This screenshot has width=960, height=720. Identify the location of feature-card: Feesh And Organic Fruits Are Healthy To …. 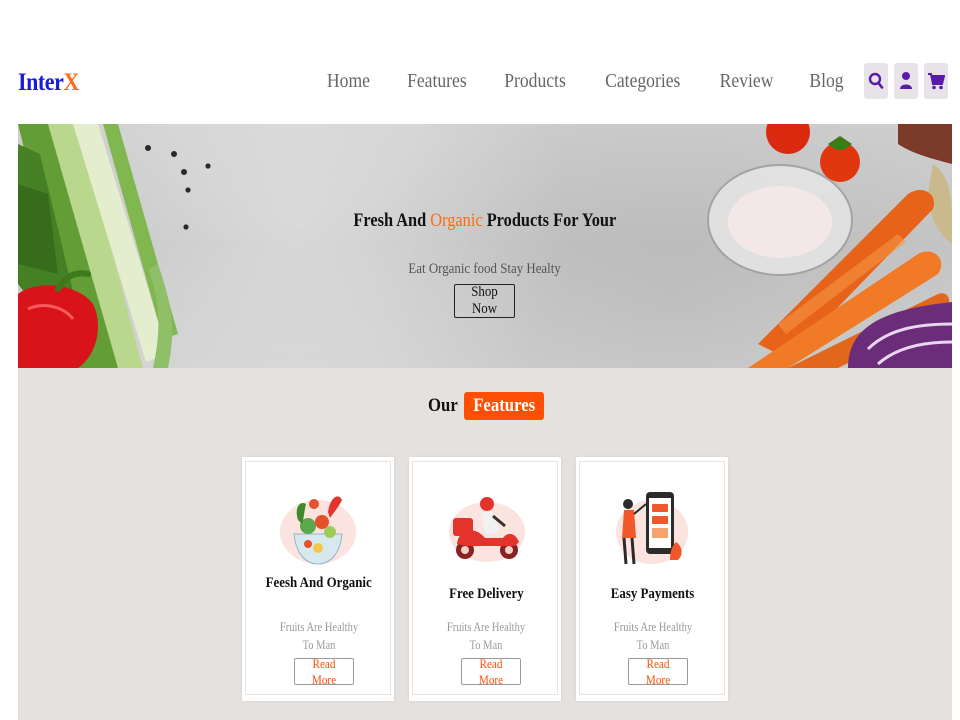
(318, 579).